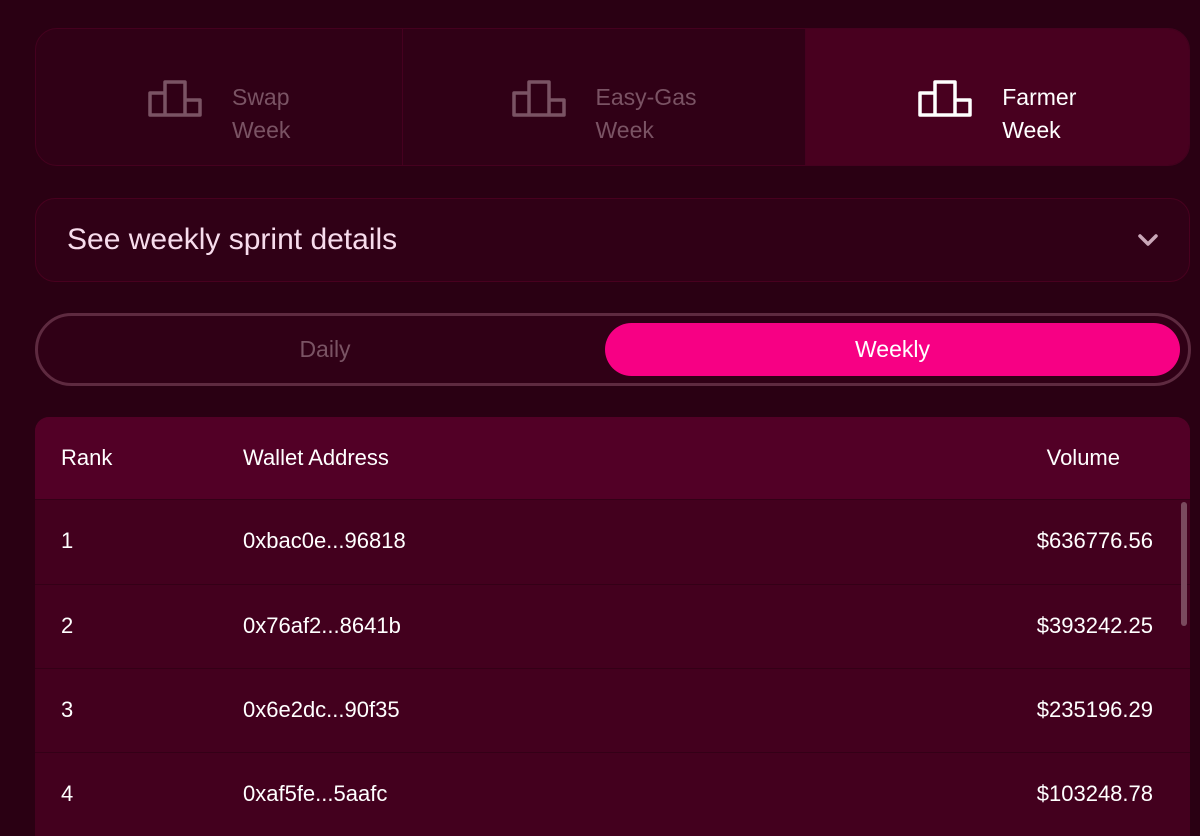 The height and width of the screenshot is (836, 1200). Describe the element at coordinates (1094, 540) in the screenshot. I see `volume-cell: $636776.56` at that location.